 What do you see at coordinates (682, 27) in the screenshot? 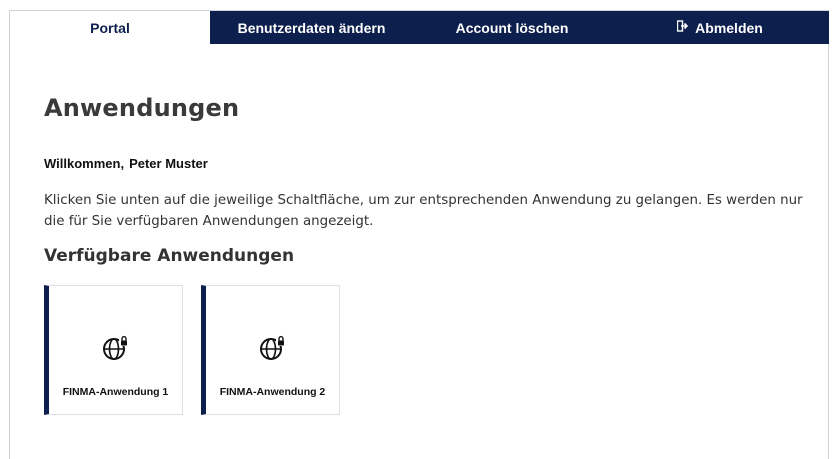
I see `logout-icon` at bounding box center [682, 27].